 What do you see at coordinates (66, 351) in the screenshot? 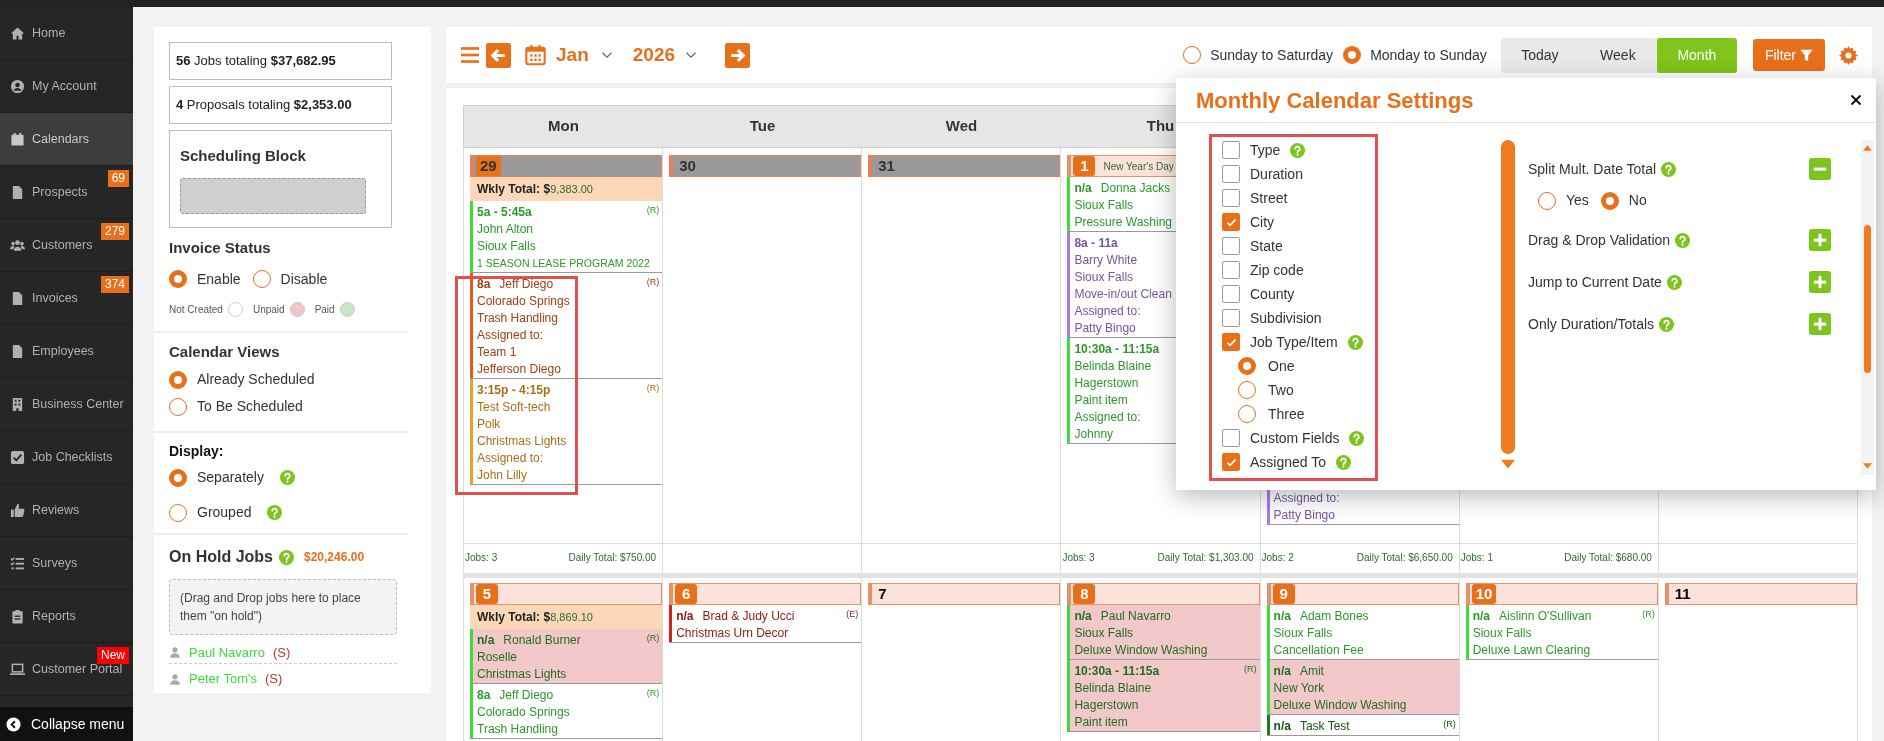
I see `sidebar-item: Employees` at bounding box center [66, 351].